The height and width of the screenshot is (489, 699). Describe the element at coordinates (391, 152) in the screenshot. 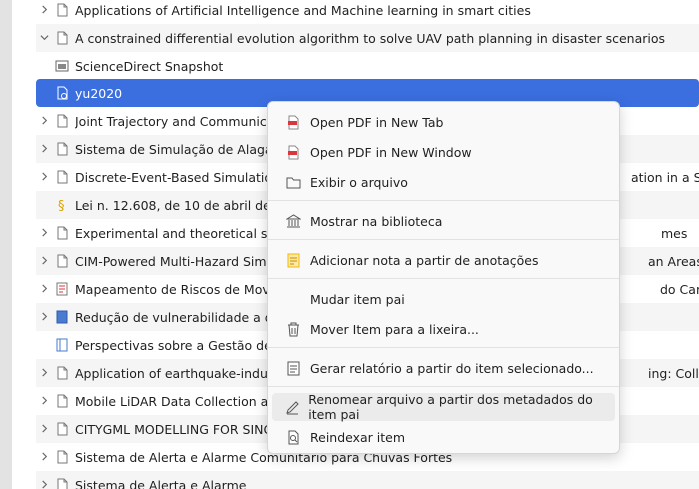

I see `menu-item-label: Open PDF in New Window` at that location.